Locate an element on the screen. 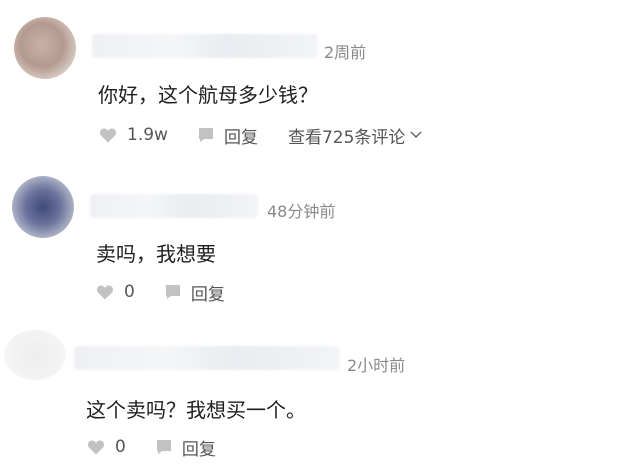 Image resolution: width=640 pixels, height=475 pixels. comment-actions: 1.9w 回复 查看725条评论 is located at coordinates (260, 135).